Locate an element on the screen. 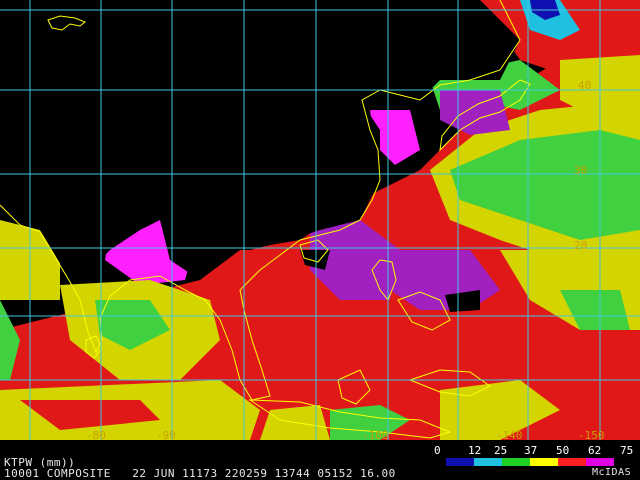  lon-label-80: -80 is located at coordinates (96, 435).